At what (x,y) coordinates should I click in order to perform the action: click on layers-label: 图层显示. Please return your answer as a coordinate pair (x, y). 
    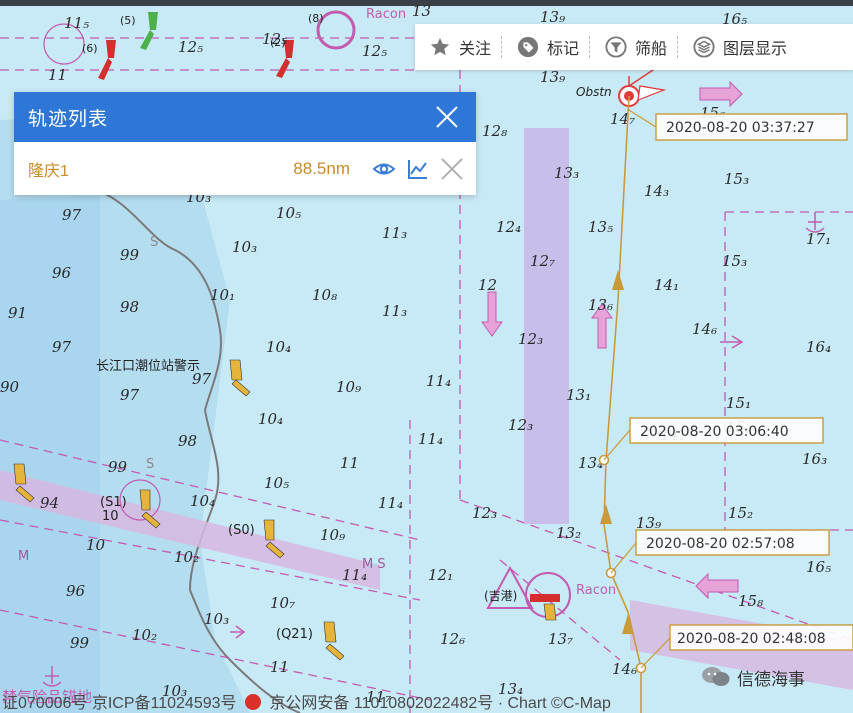
    Looking at the image, I should click on (755, 49).